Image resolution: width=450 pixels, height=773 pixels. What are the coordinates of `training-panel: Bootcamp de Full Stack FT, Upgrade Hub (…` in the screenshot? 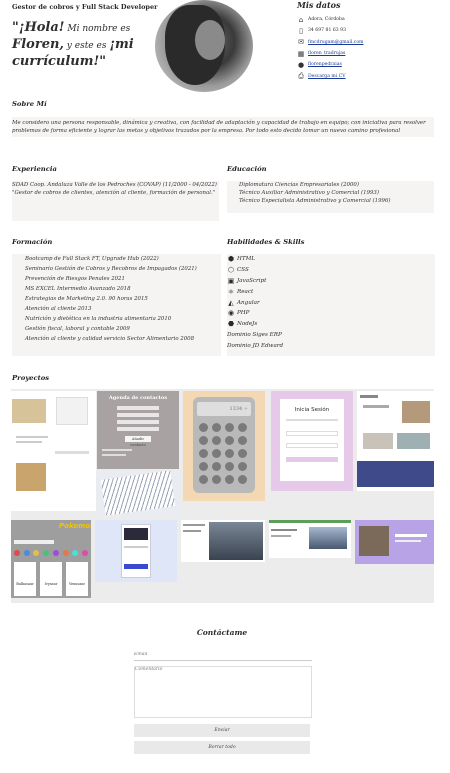 It's located at (116, 305).